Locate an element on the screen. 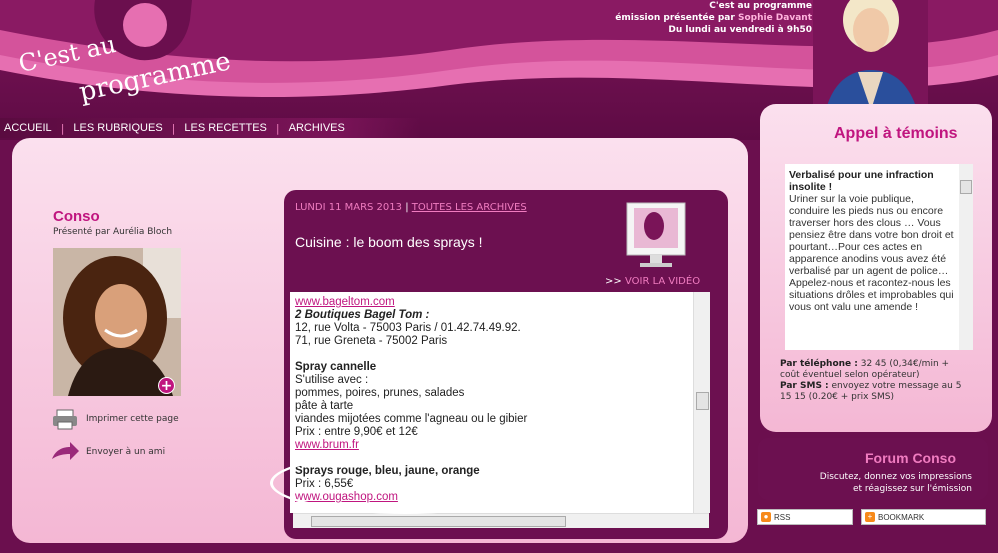 This screenshot has height=553, width=998. article-title: Cuisine : le boom des sprays ! is located at coordinates (389, 242).